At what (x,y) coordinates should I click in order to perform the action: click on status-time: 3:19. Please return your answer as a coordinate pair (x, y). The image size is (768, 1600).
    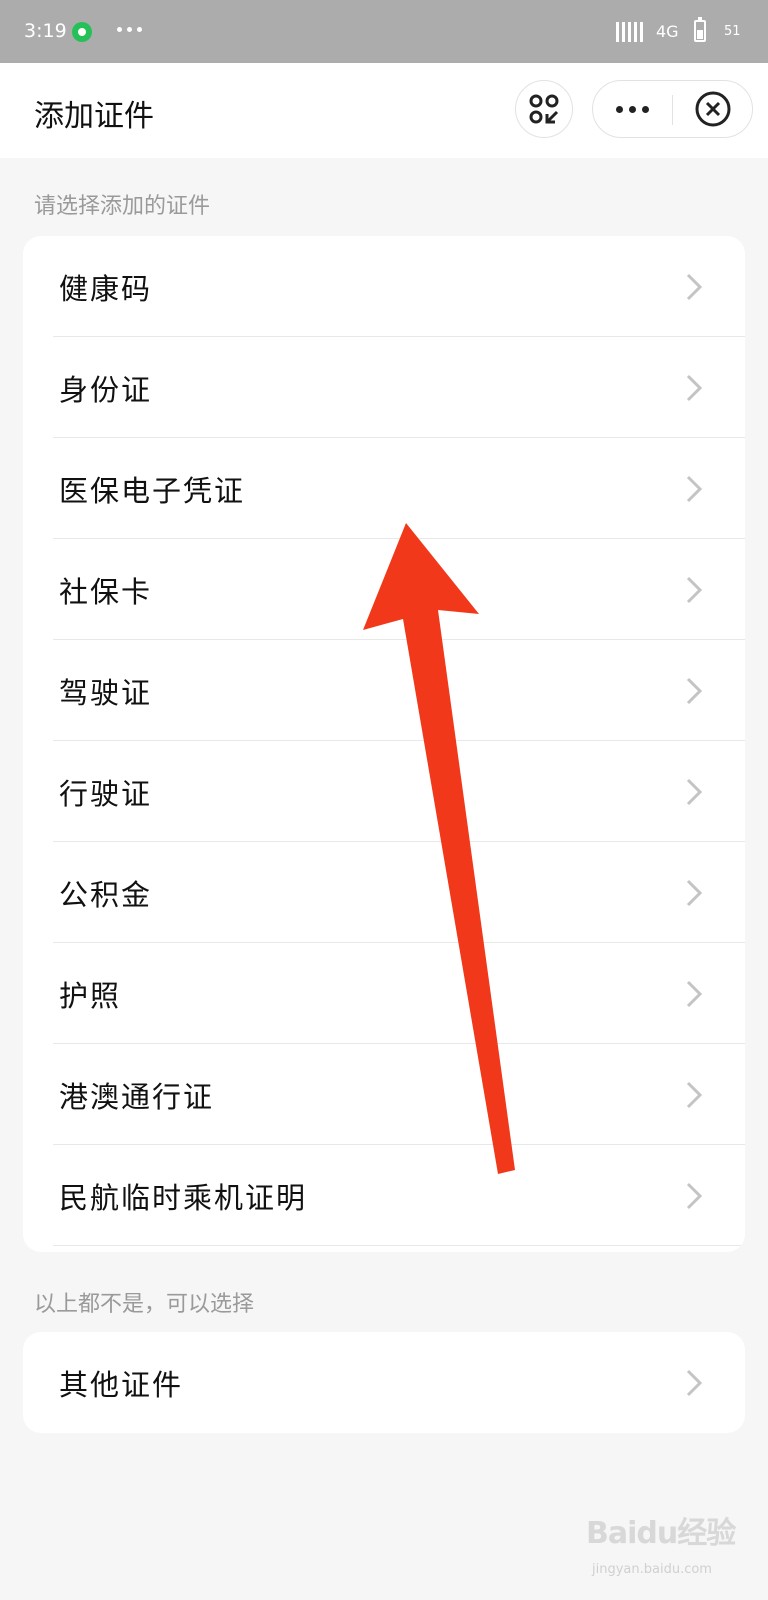
    Looking at the image, I should click on (45, 31).